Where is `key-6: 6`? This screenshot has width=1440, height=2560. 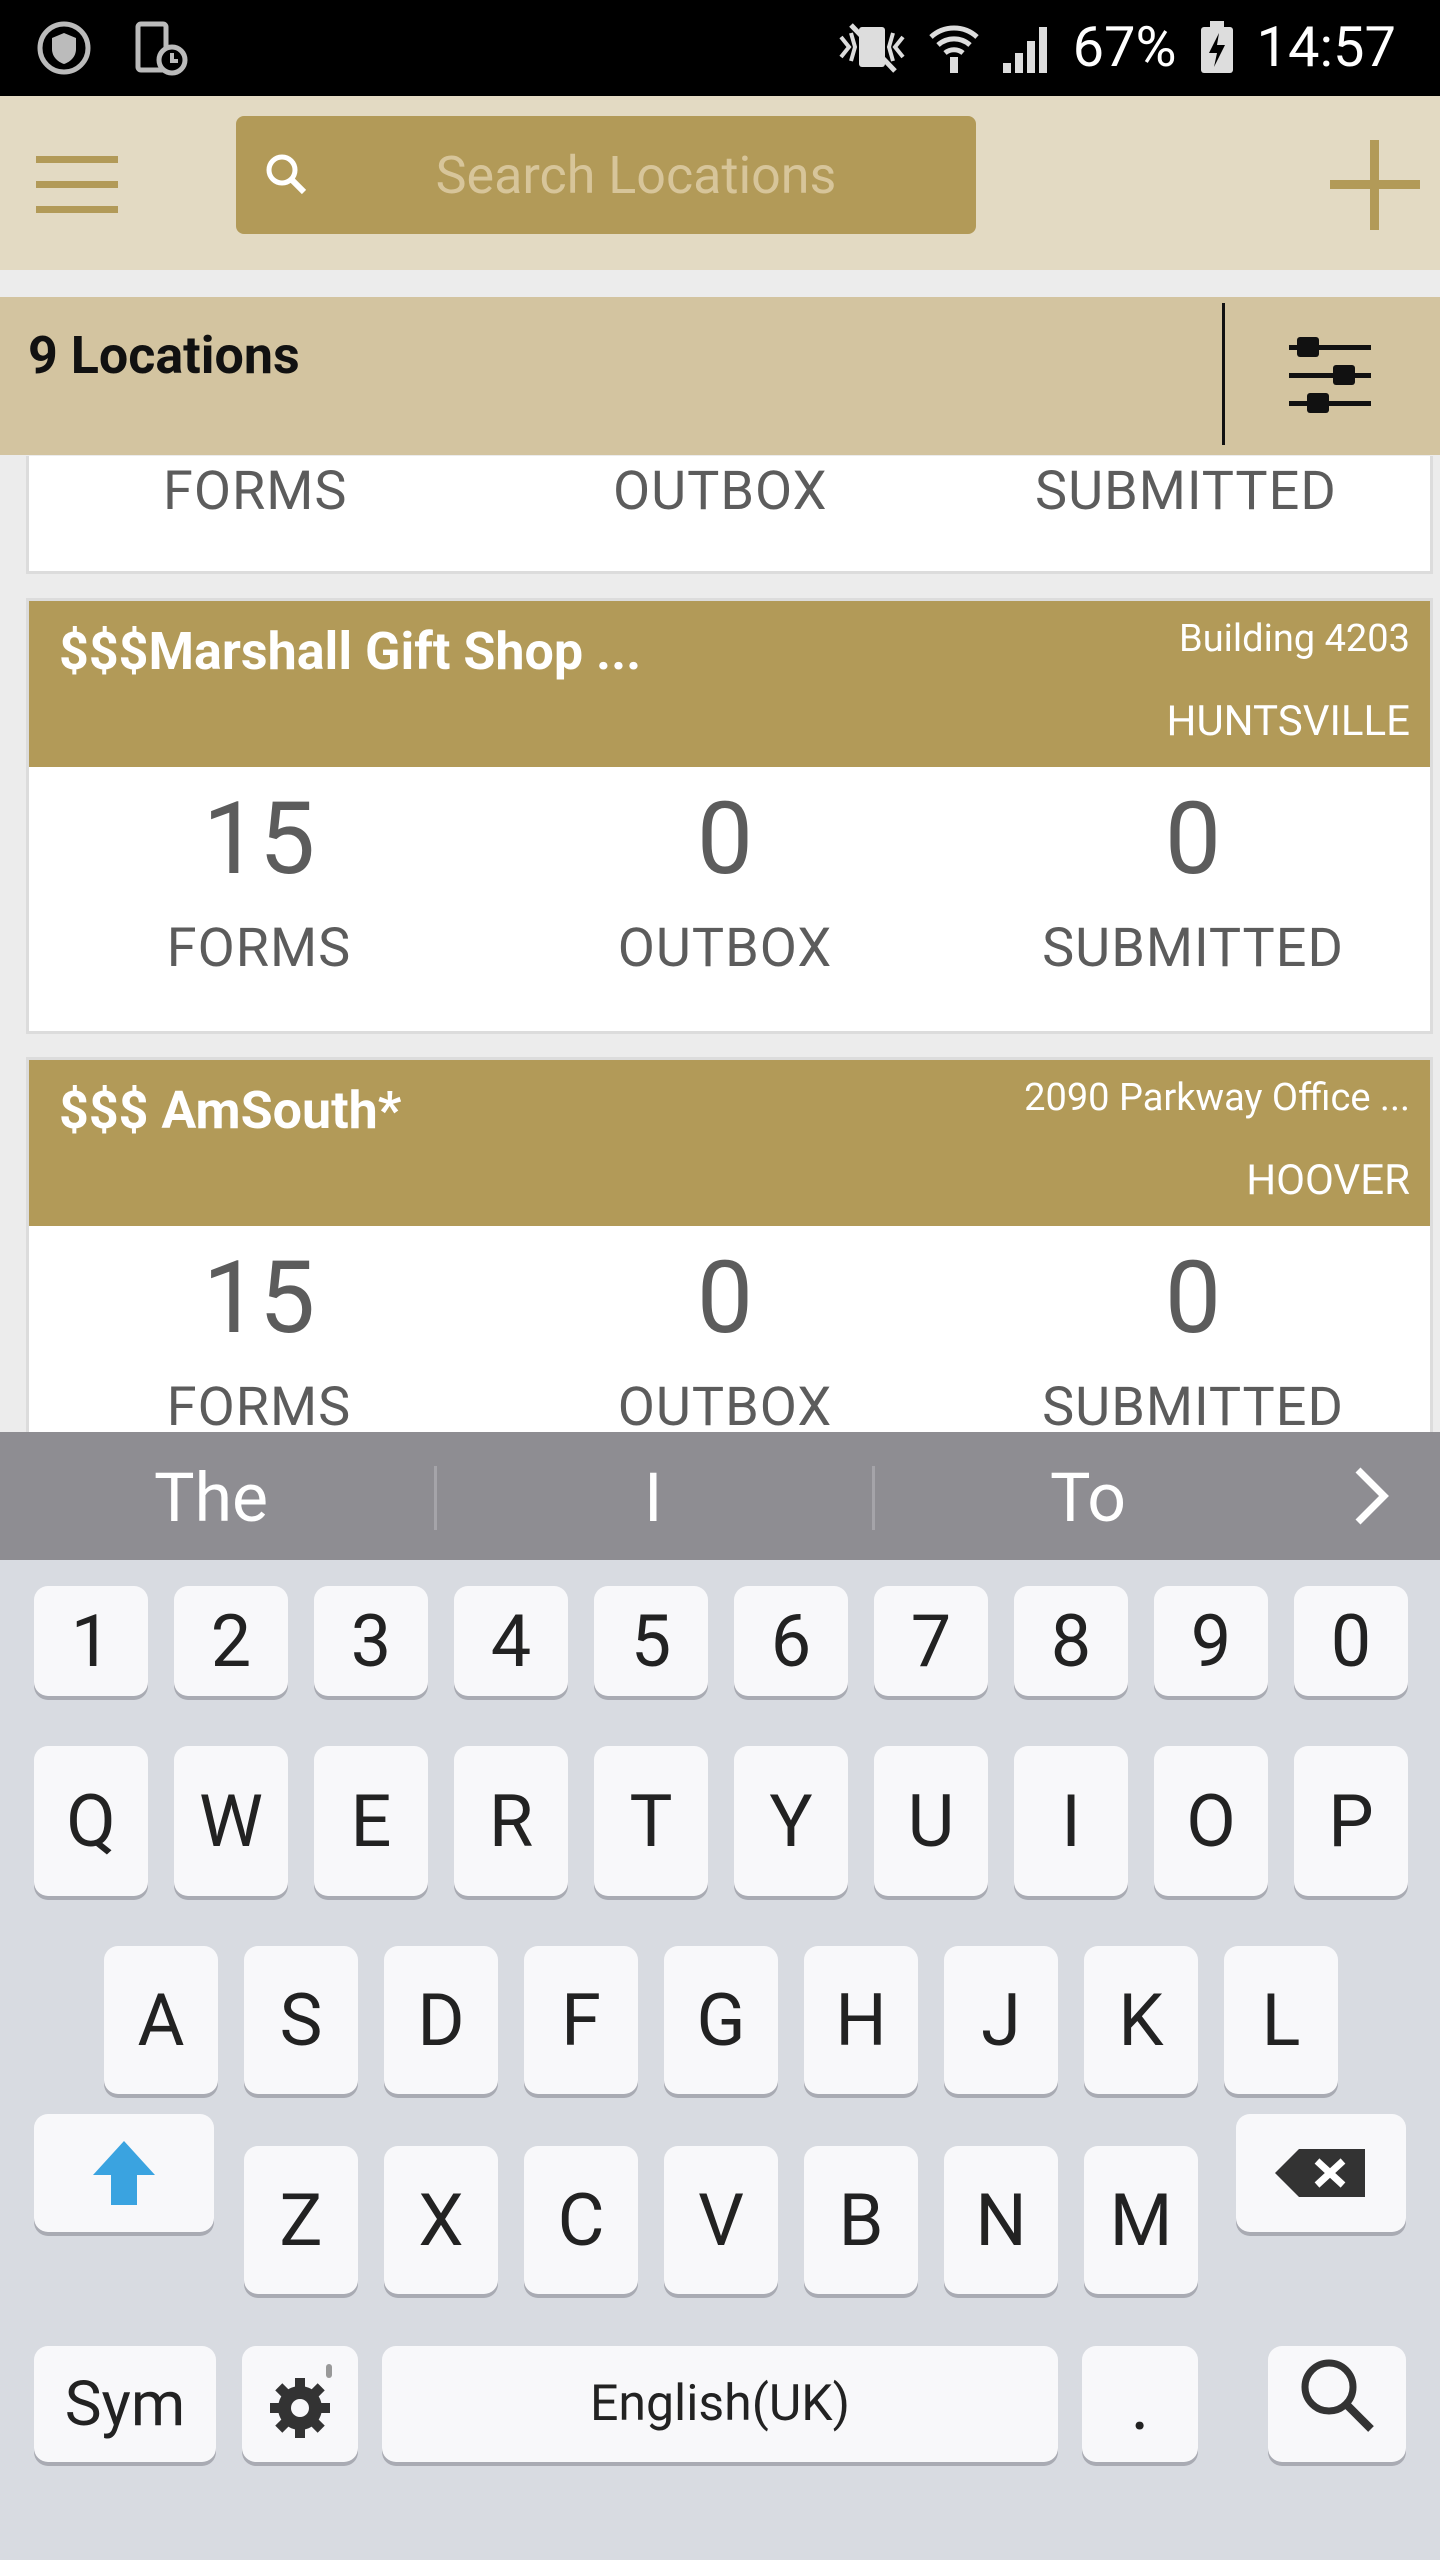 key-6: 6 is located at coordinates (791, 1641).